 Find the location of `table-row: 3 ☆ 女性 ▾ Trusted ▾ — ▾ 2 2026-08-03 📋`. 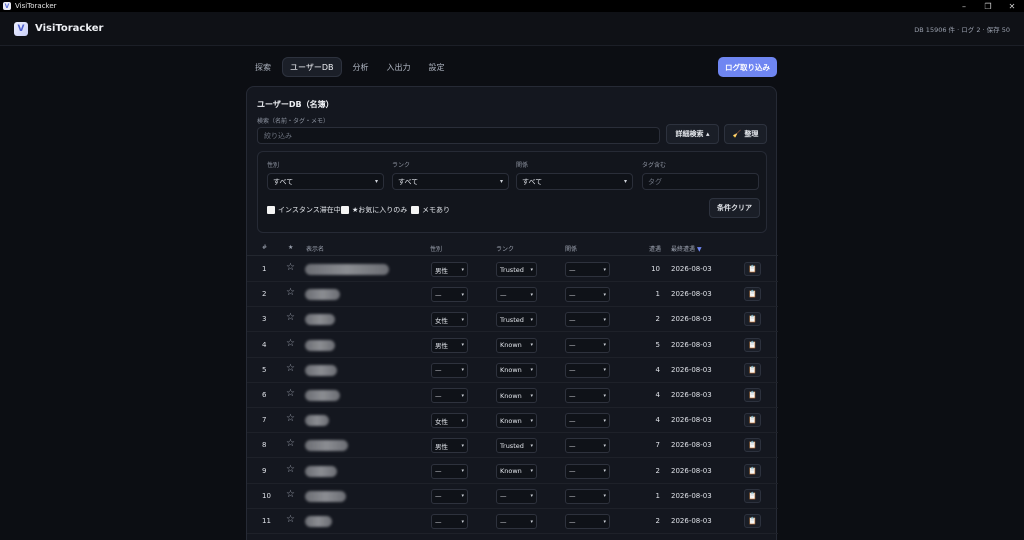

table-row: 3 ☆ 女性 ▾ Trusted ▾ — ▾ 2 2026-08-03 📋 is located at coordinates (512, 320).